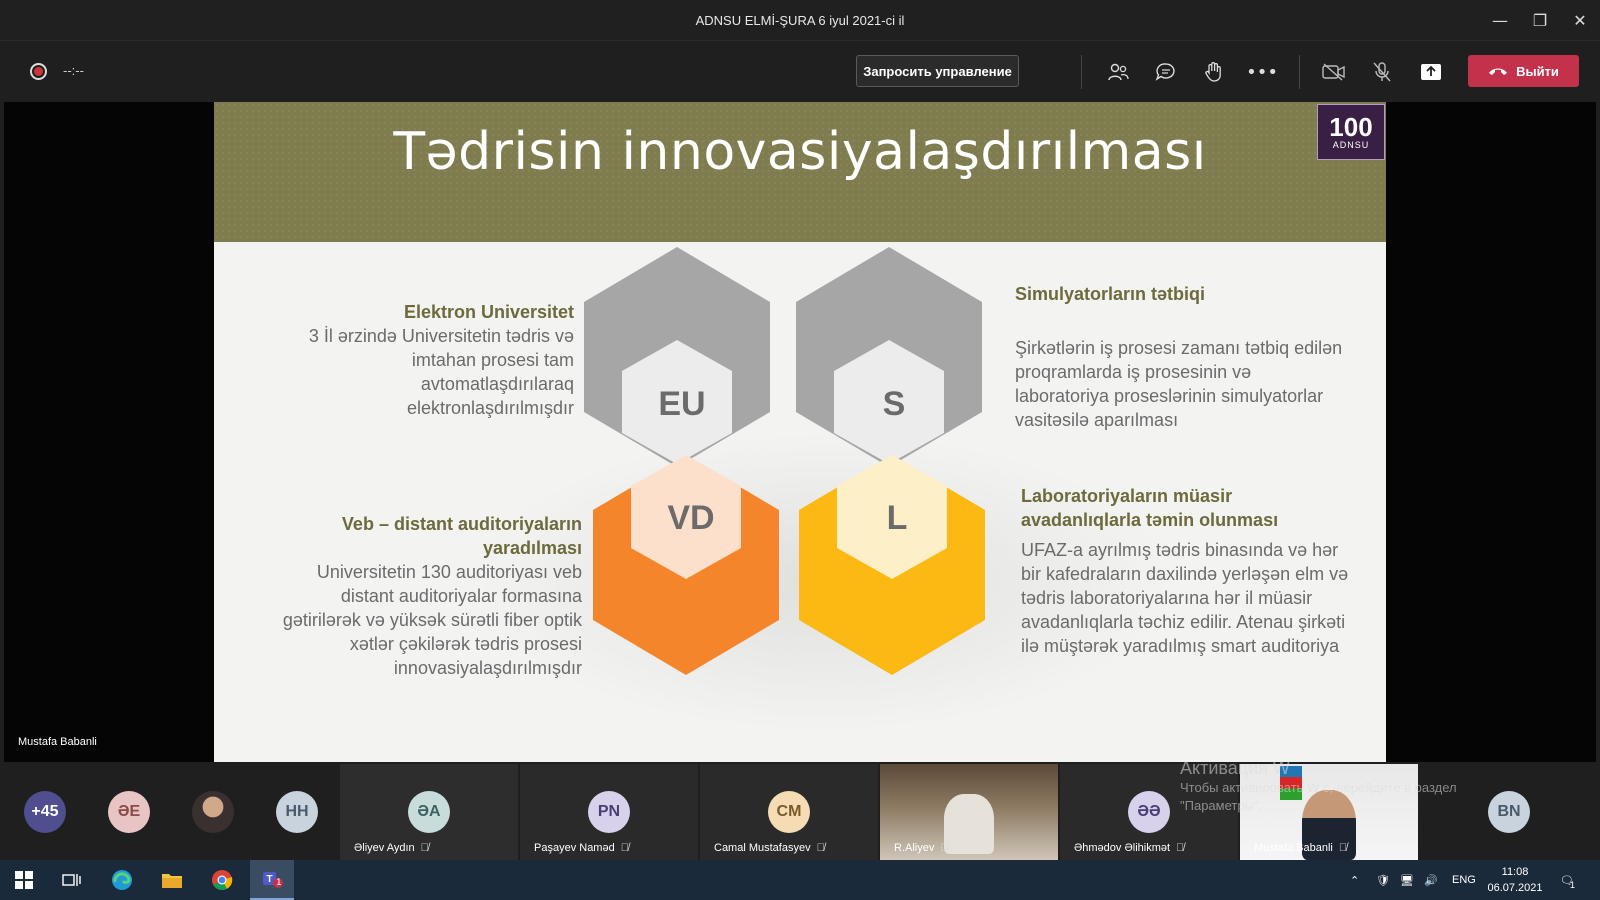 Image resolution: width=1600 pixels, height=900 pixels. I want to click on slide-title: Tədrisin innovasiyalaşdırılması, so click(800, 152).